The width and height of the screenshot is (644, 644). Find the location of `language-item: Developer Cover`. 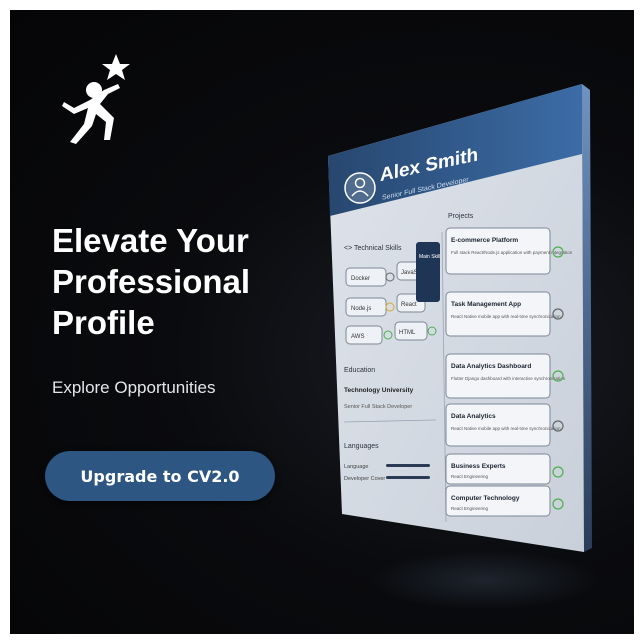

language-item: Developer Cover is located at coordinates (364, 479).